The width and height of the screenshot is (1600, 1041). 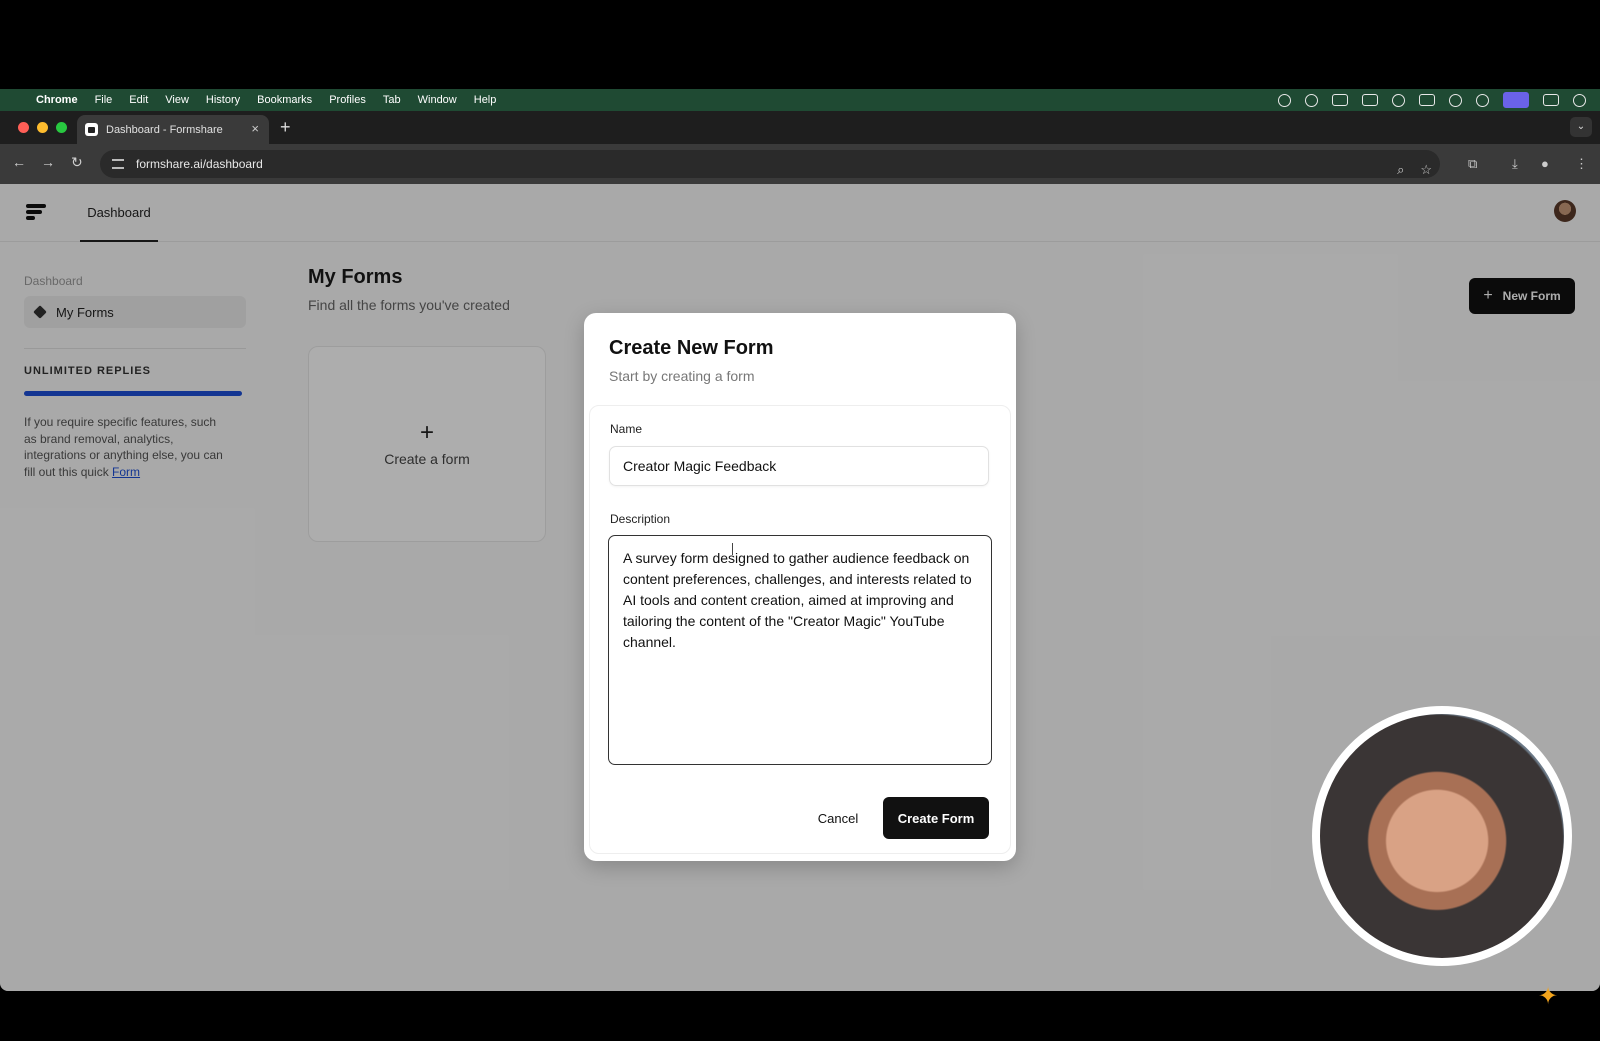 What do you see at coordinates (799, 466) in the screenshot?
I see `name-field: Creator Magic Feedback` at bounding box center [799, 466].